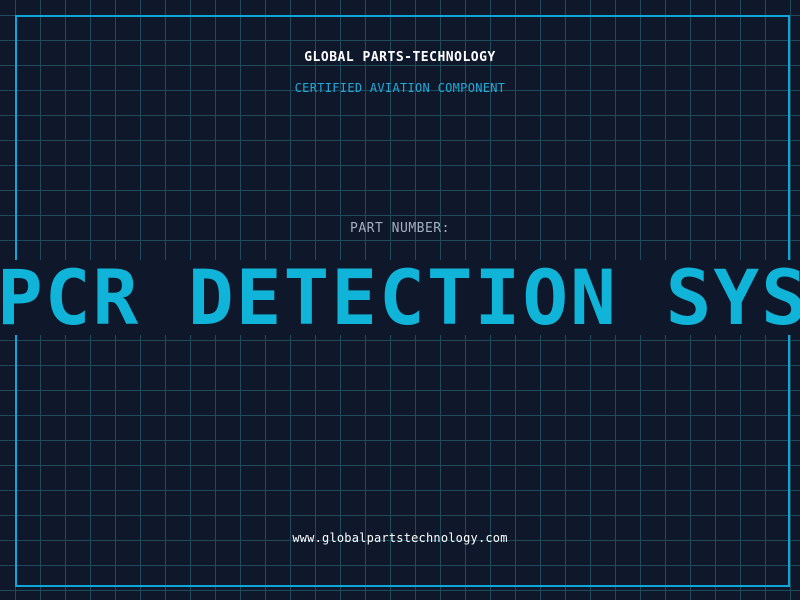  What do you see at coordinates (400, 228) in the screenshot?
I see `part-number-label: PART NUMBER:` at bounding box center [400, 228].